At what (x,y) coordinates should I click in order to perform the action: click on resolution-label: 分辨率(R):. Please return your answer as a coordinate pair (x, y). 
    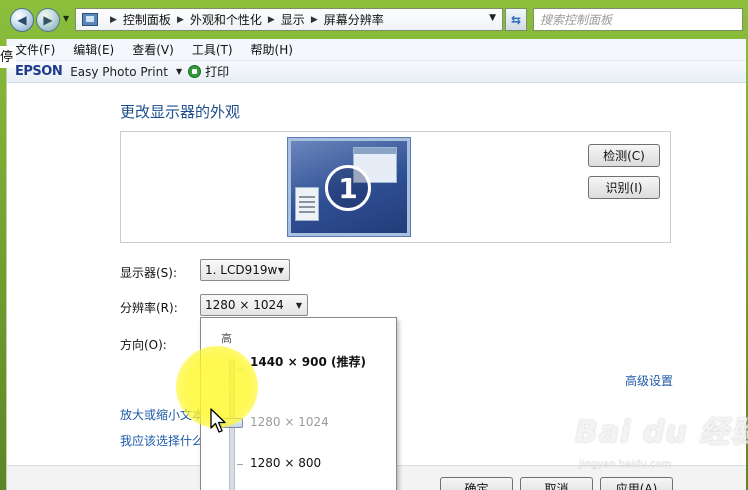
    Looking at the image, I should click on (149, 308).